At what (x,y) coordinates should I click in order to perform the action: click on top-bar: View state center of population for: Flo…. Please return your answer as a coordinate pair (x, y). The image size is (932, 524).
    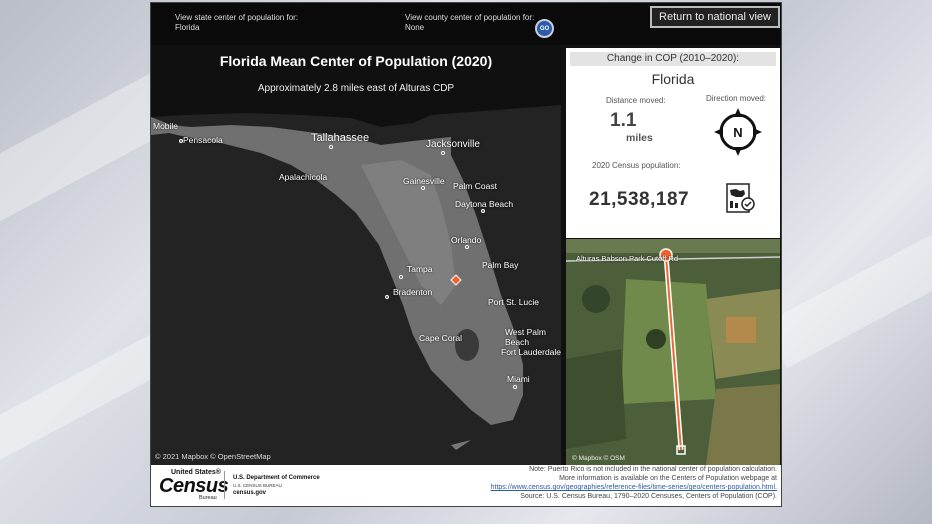
    Looking at the image, I should click on (466, 24).